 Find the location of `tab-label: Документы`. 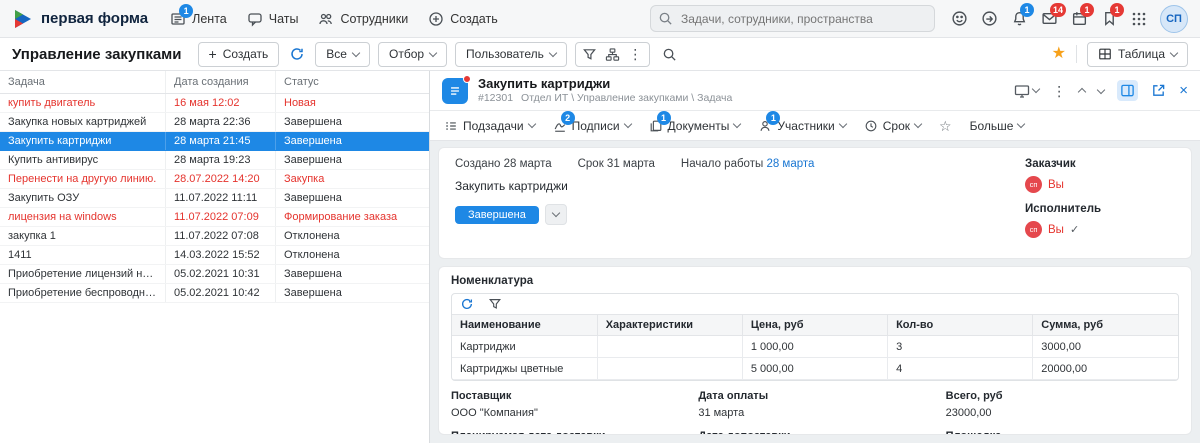

tab-label: Документы is located at coordinates (698, 125).